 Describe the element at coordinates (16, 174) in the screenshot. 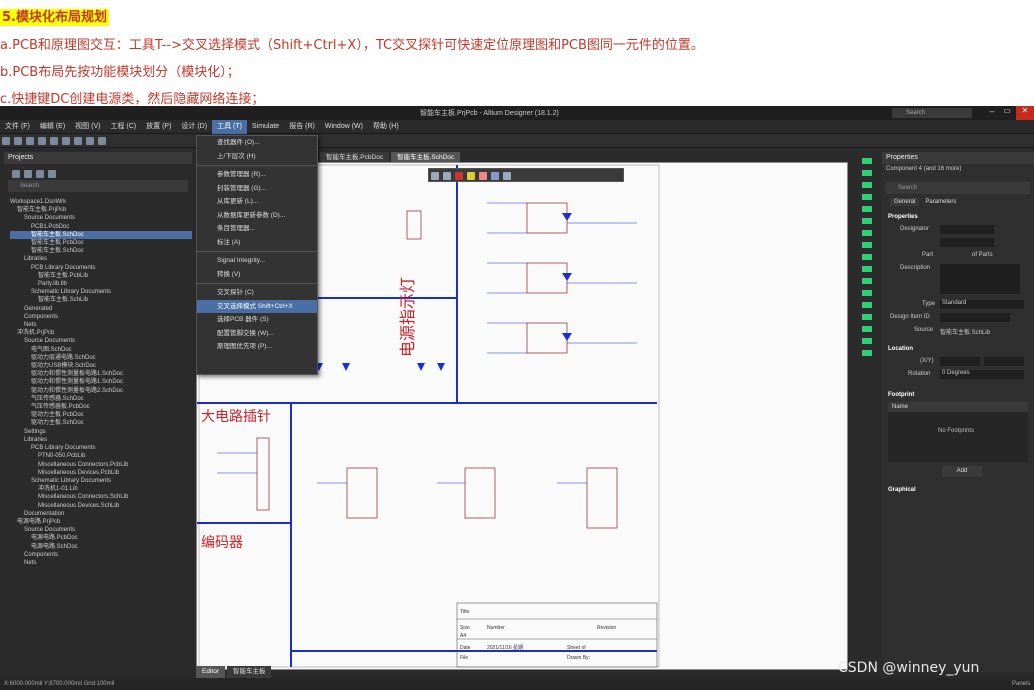

I see `doc-icon` at that location.